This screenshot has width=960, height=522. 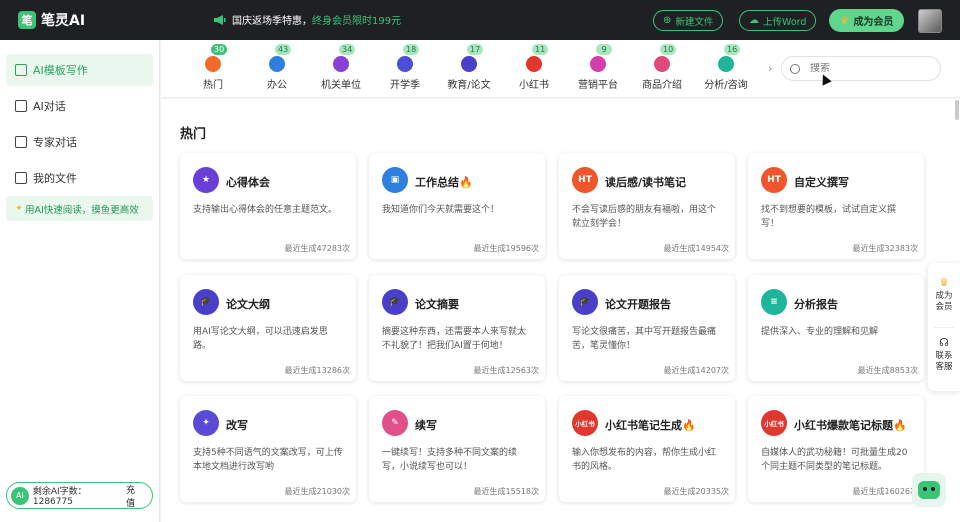 I want to click on card-usage-count: 最近生成8853次, so click(x=887, y=370).